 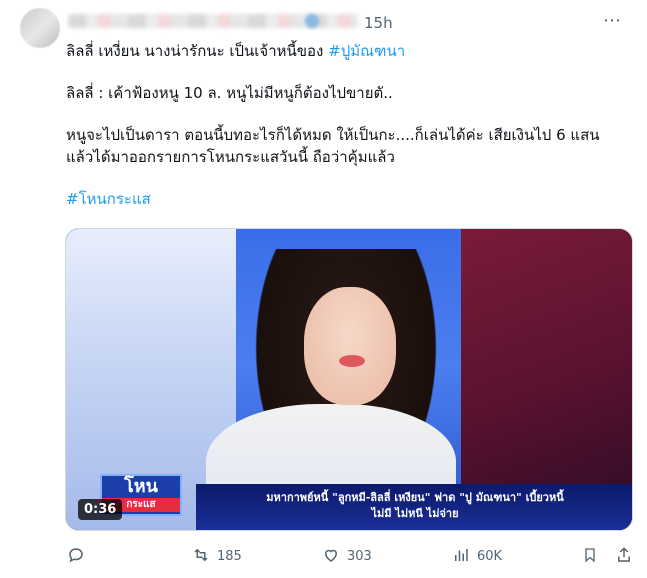 What do you see at coordinates (312, 21) in the screenshot?
I see `verified-badge-icon` at bounding box center [312, 21].